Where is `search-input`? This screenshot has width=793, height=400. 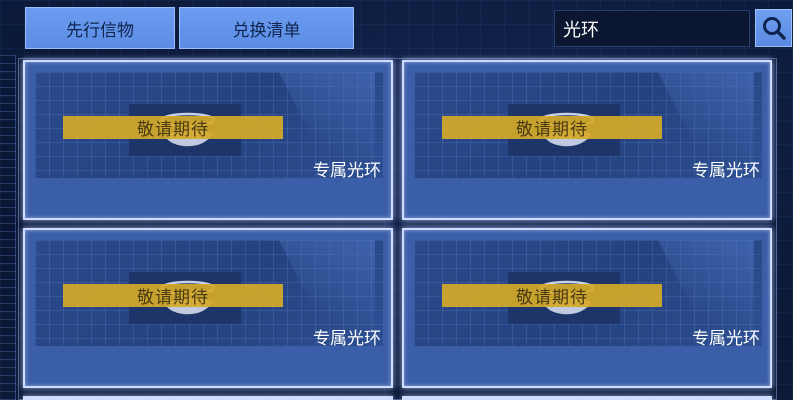
search-input is located at coordinates (652, 28).